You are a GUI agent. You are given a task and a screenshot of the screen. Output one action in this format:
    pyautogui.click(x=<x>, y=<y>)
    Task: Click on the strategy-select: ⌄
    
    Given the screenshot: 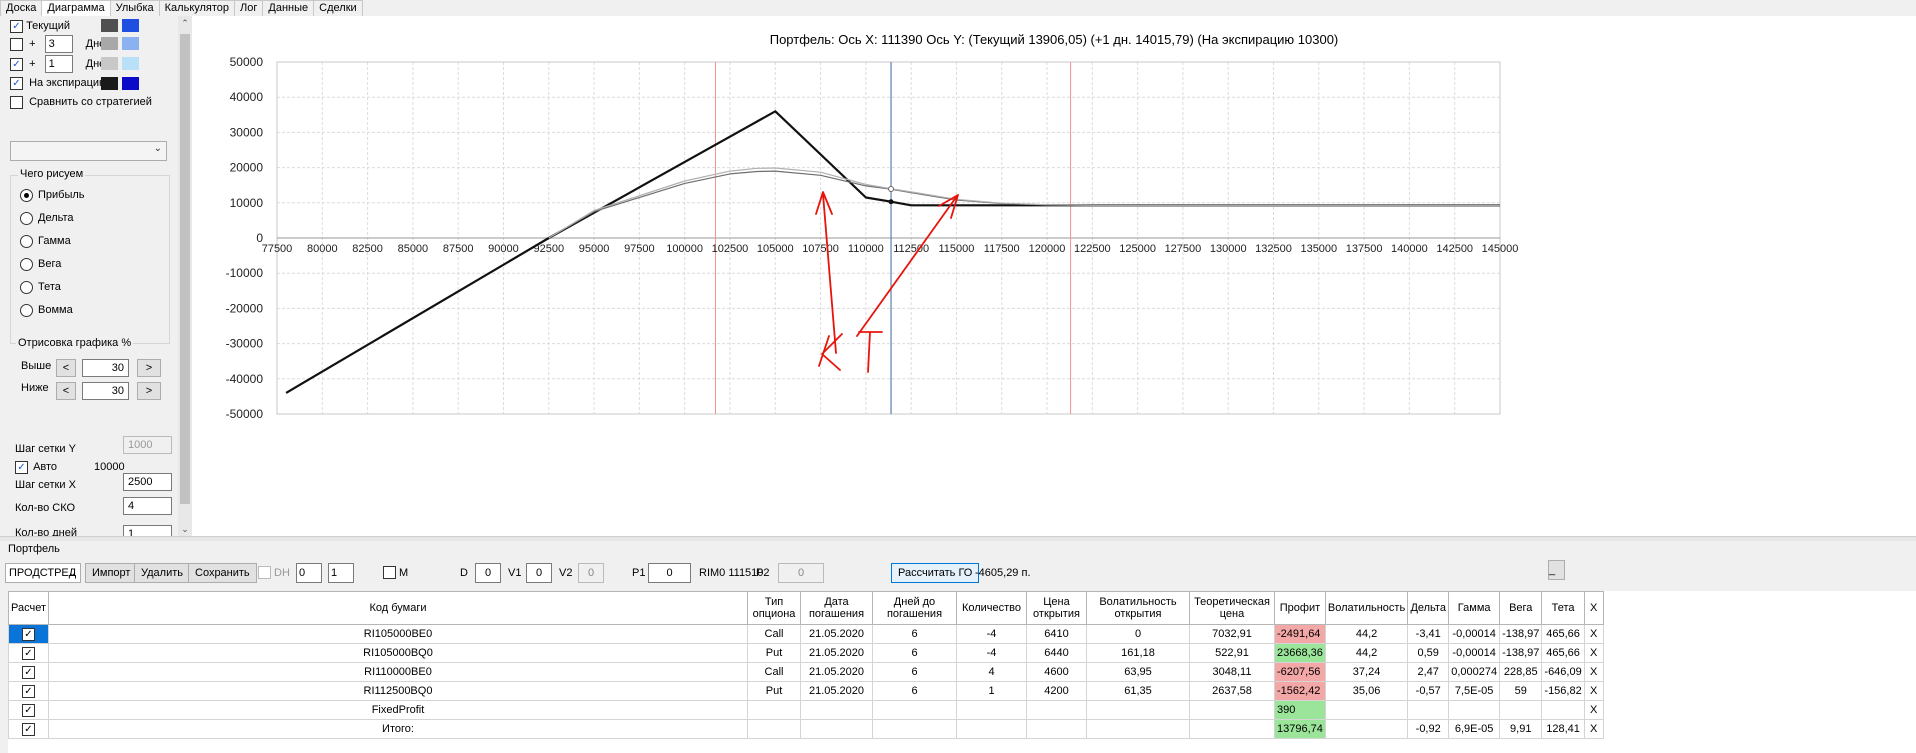 What is the action you would take?
    pyautogui.click(x=88, y=151)
    